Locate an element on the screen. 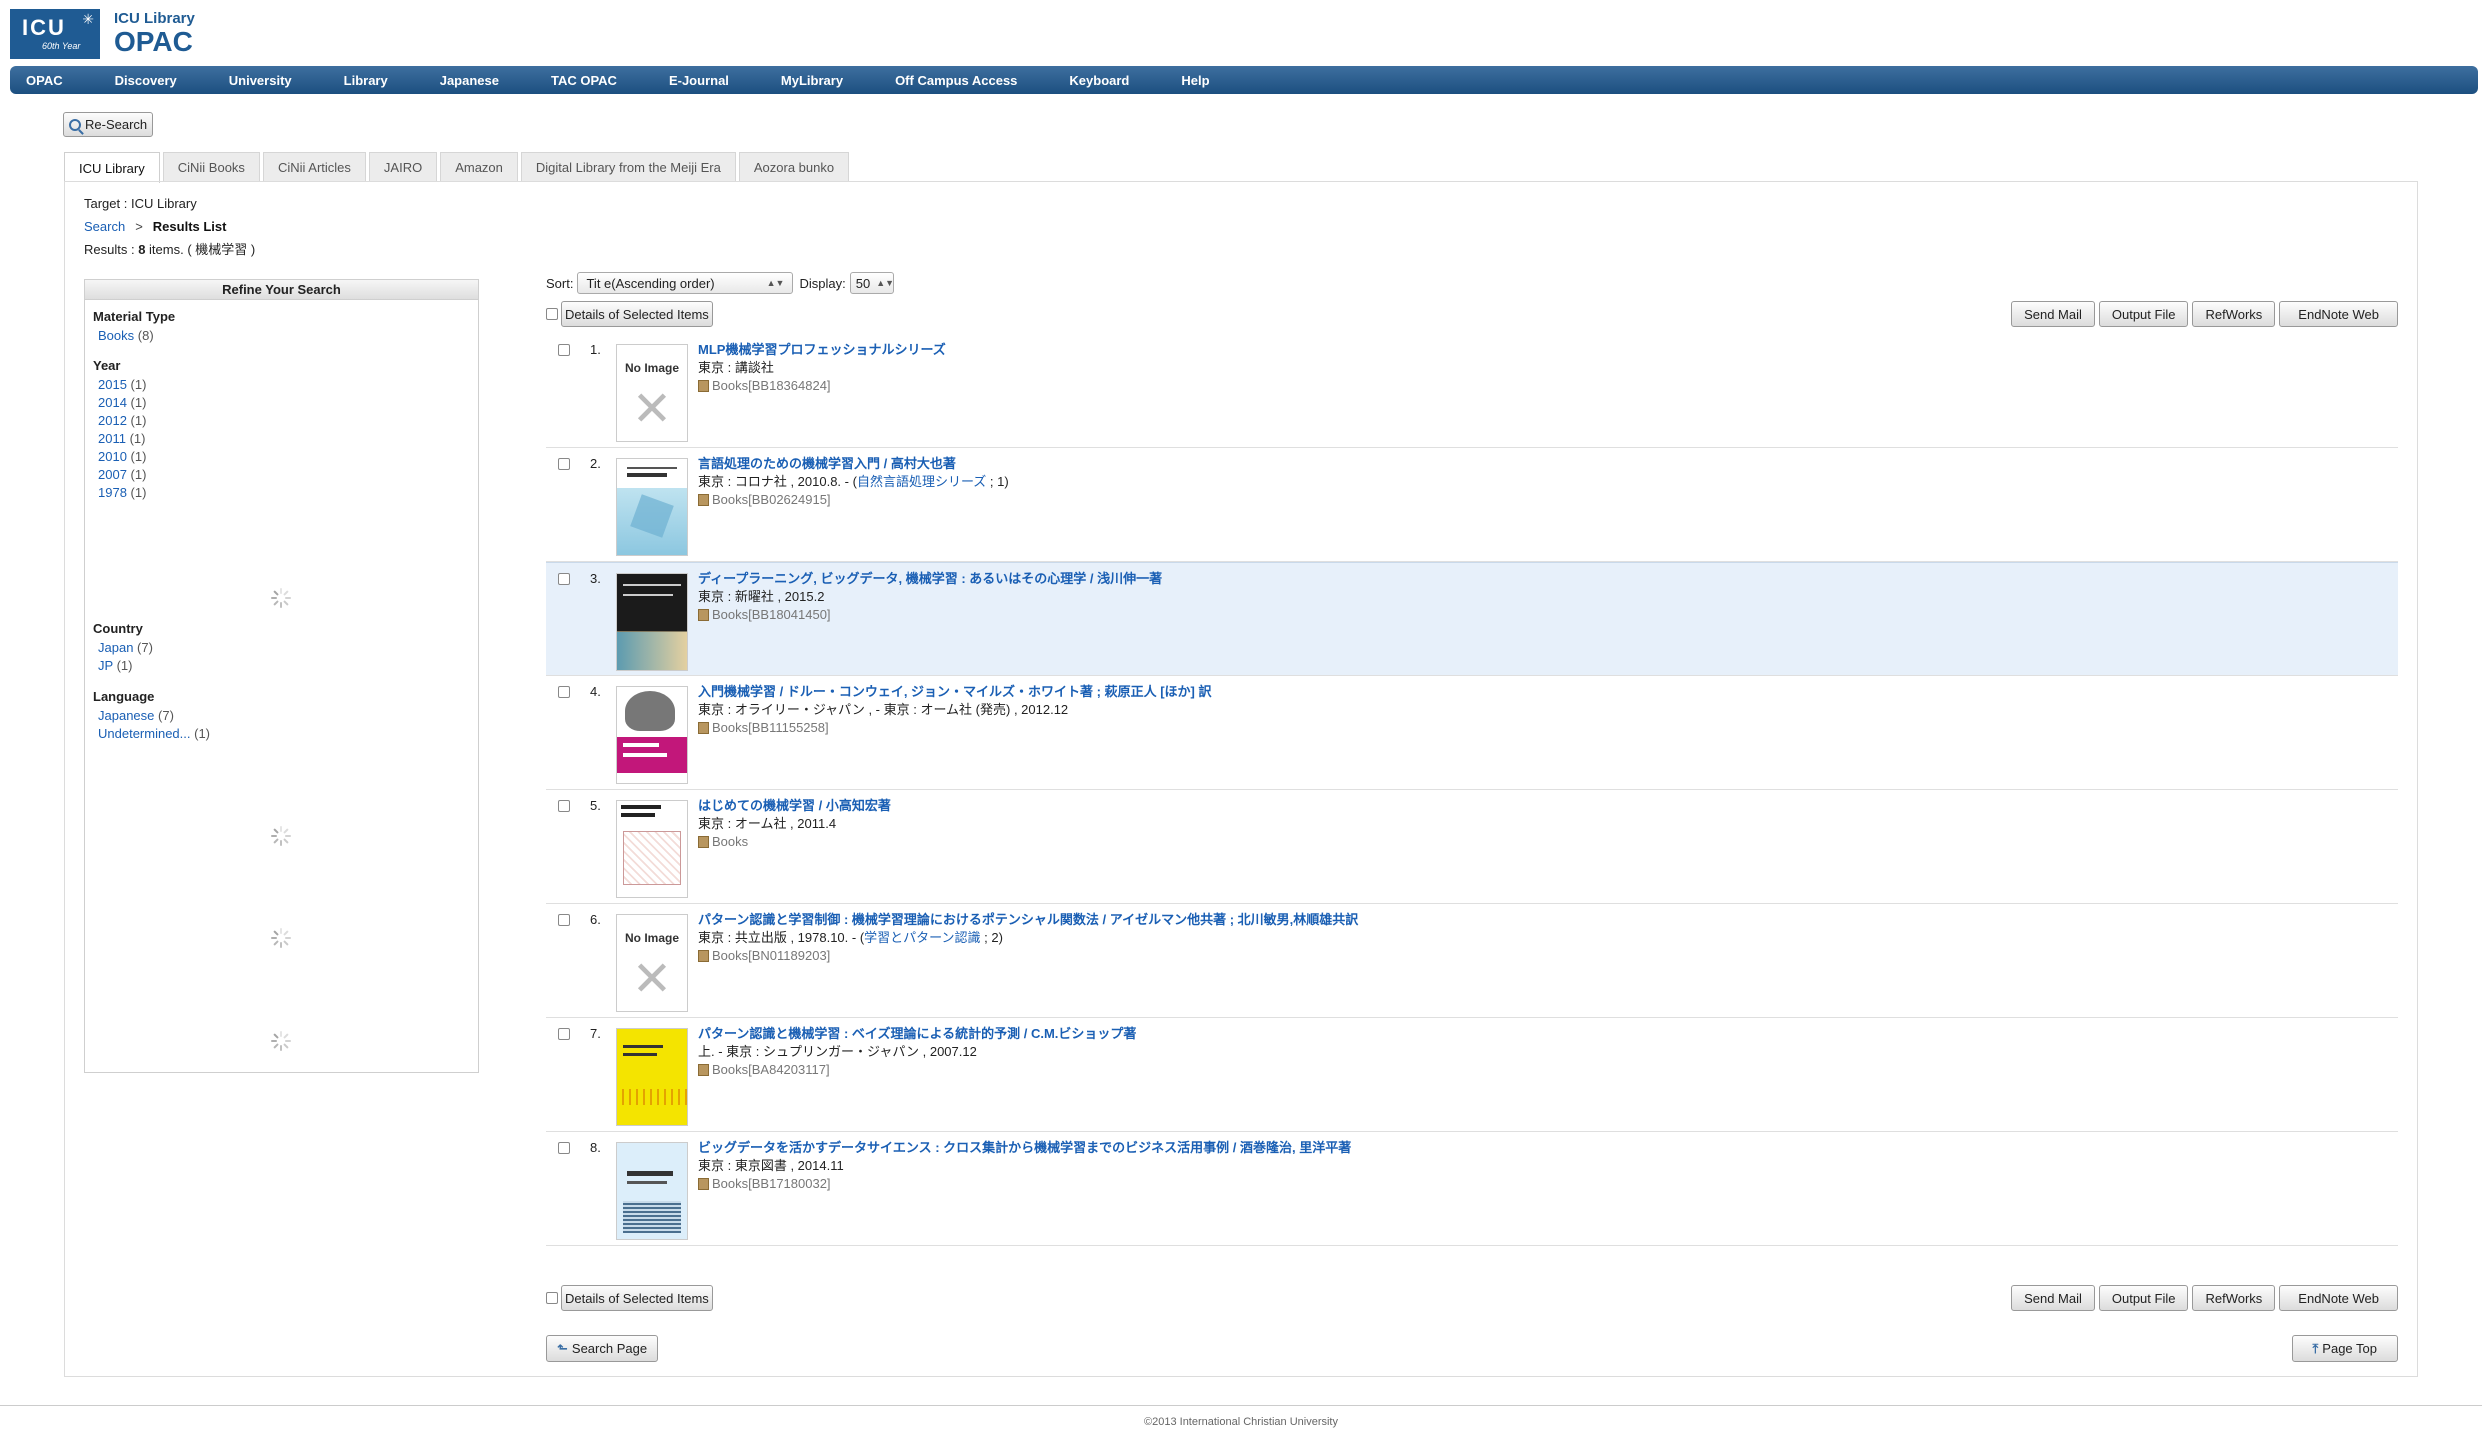 The image size is (2482, 1438). nav-item-keyboard: Keyboard is located at coordinates (1099, 80).